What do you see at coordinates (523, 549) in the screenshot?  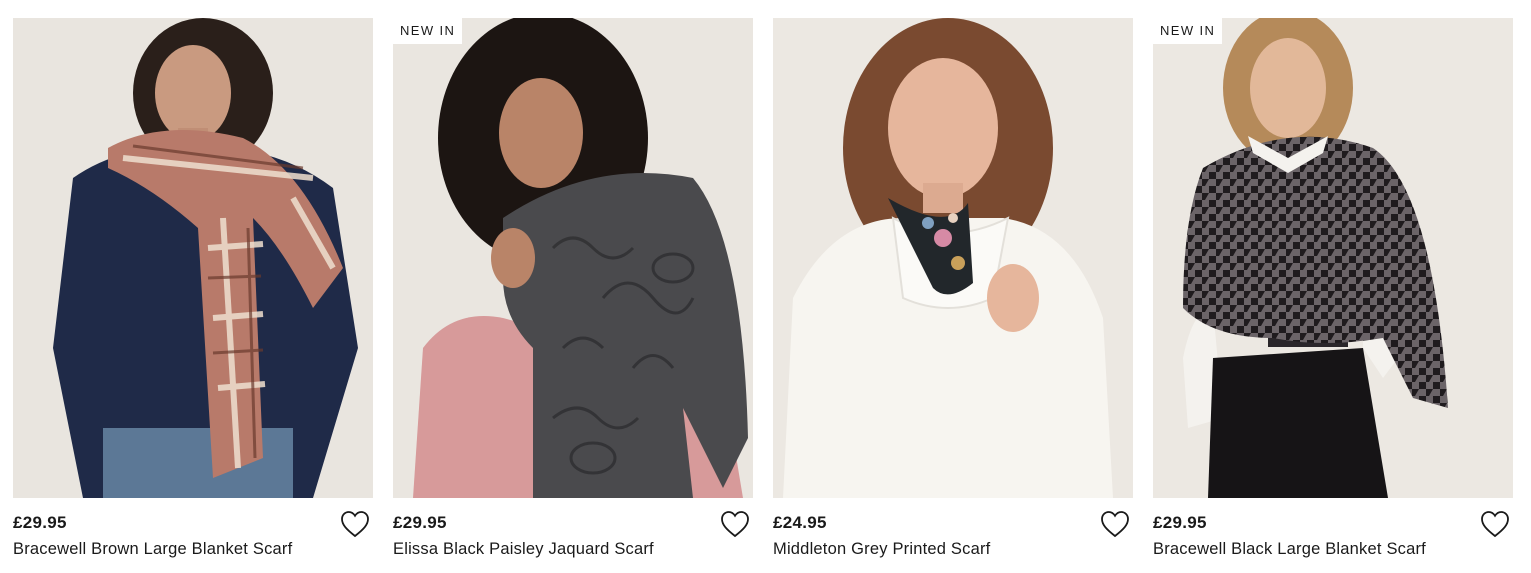 I see `product-name: Elissa Black Paisley Jaquard Scarf` at bounding box center [523, 549].